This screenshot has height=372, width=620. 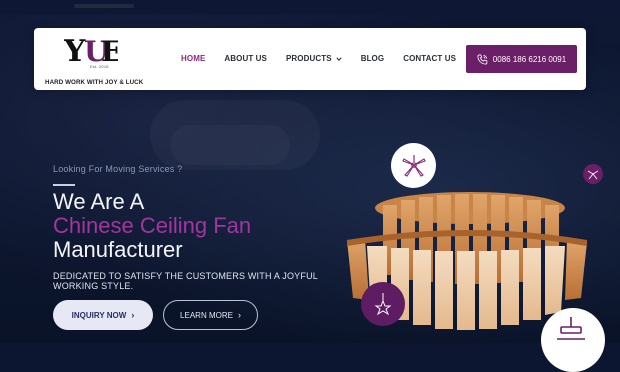 What do you see at coordinates (99, 201) in the screenshot?
I see `hero-headline-line-1: We Are A` at bounding box center [99, 201].